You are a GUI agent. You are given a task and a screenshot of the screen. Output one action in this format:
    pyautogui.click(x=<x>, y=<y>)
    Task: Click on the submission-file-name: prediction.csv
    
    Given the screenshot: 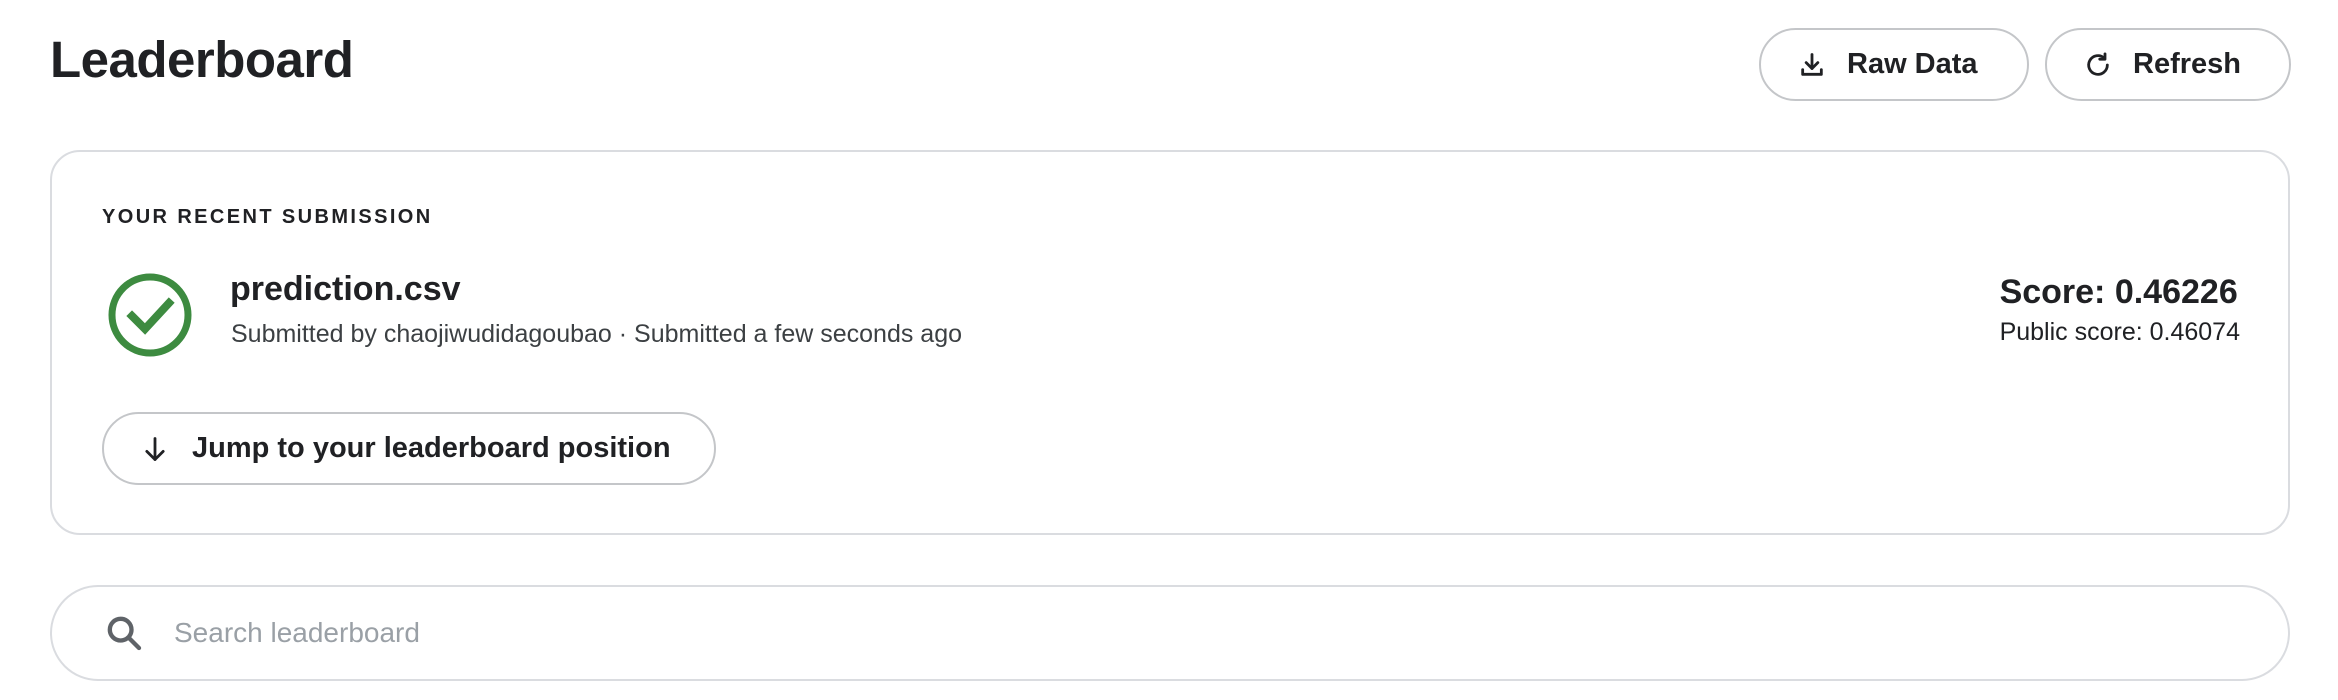 What is the action you would take?
    pyautogui.click(x=345, y=289)
    